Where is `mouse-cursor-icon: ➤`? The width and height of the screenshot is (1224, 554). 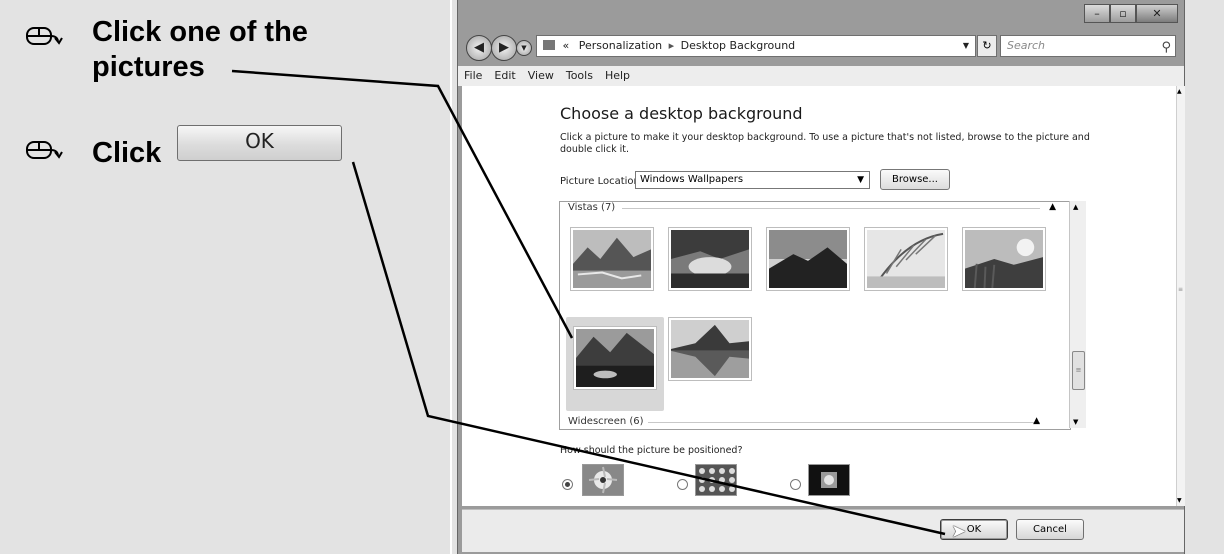
mouse-cursor-icon: ➤ is located at coordinates (959, 531).